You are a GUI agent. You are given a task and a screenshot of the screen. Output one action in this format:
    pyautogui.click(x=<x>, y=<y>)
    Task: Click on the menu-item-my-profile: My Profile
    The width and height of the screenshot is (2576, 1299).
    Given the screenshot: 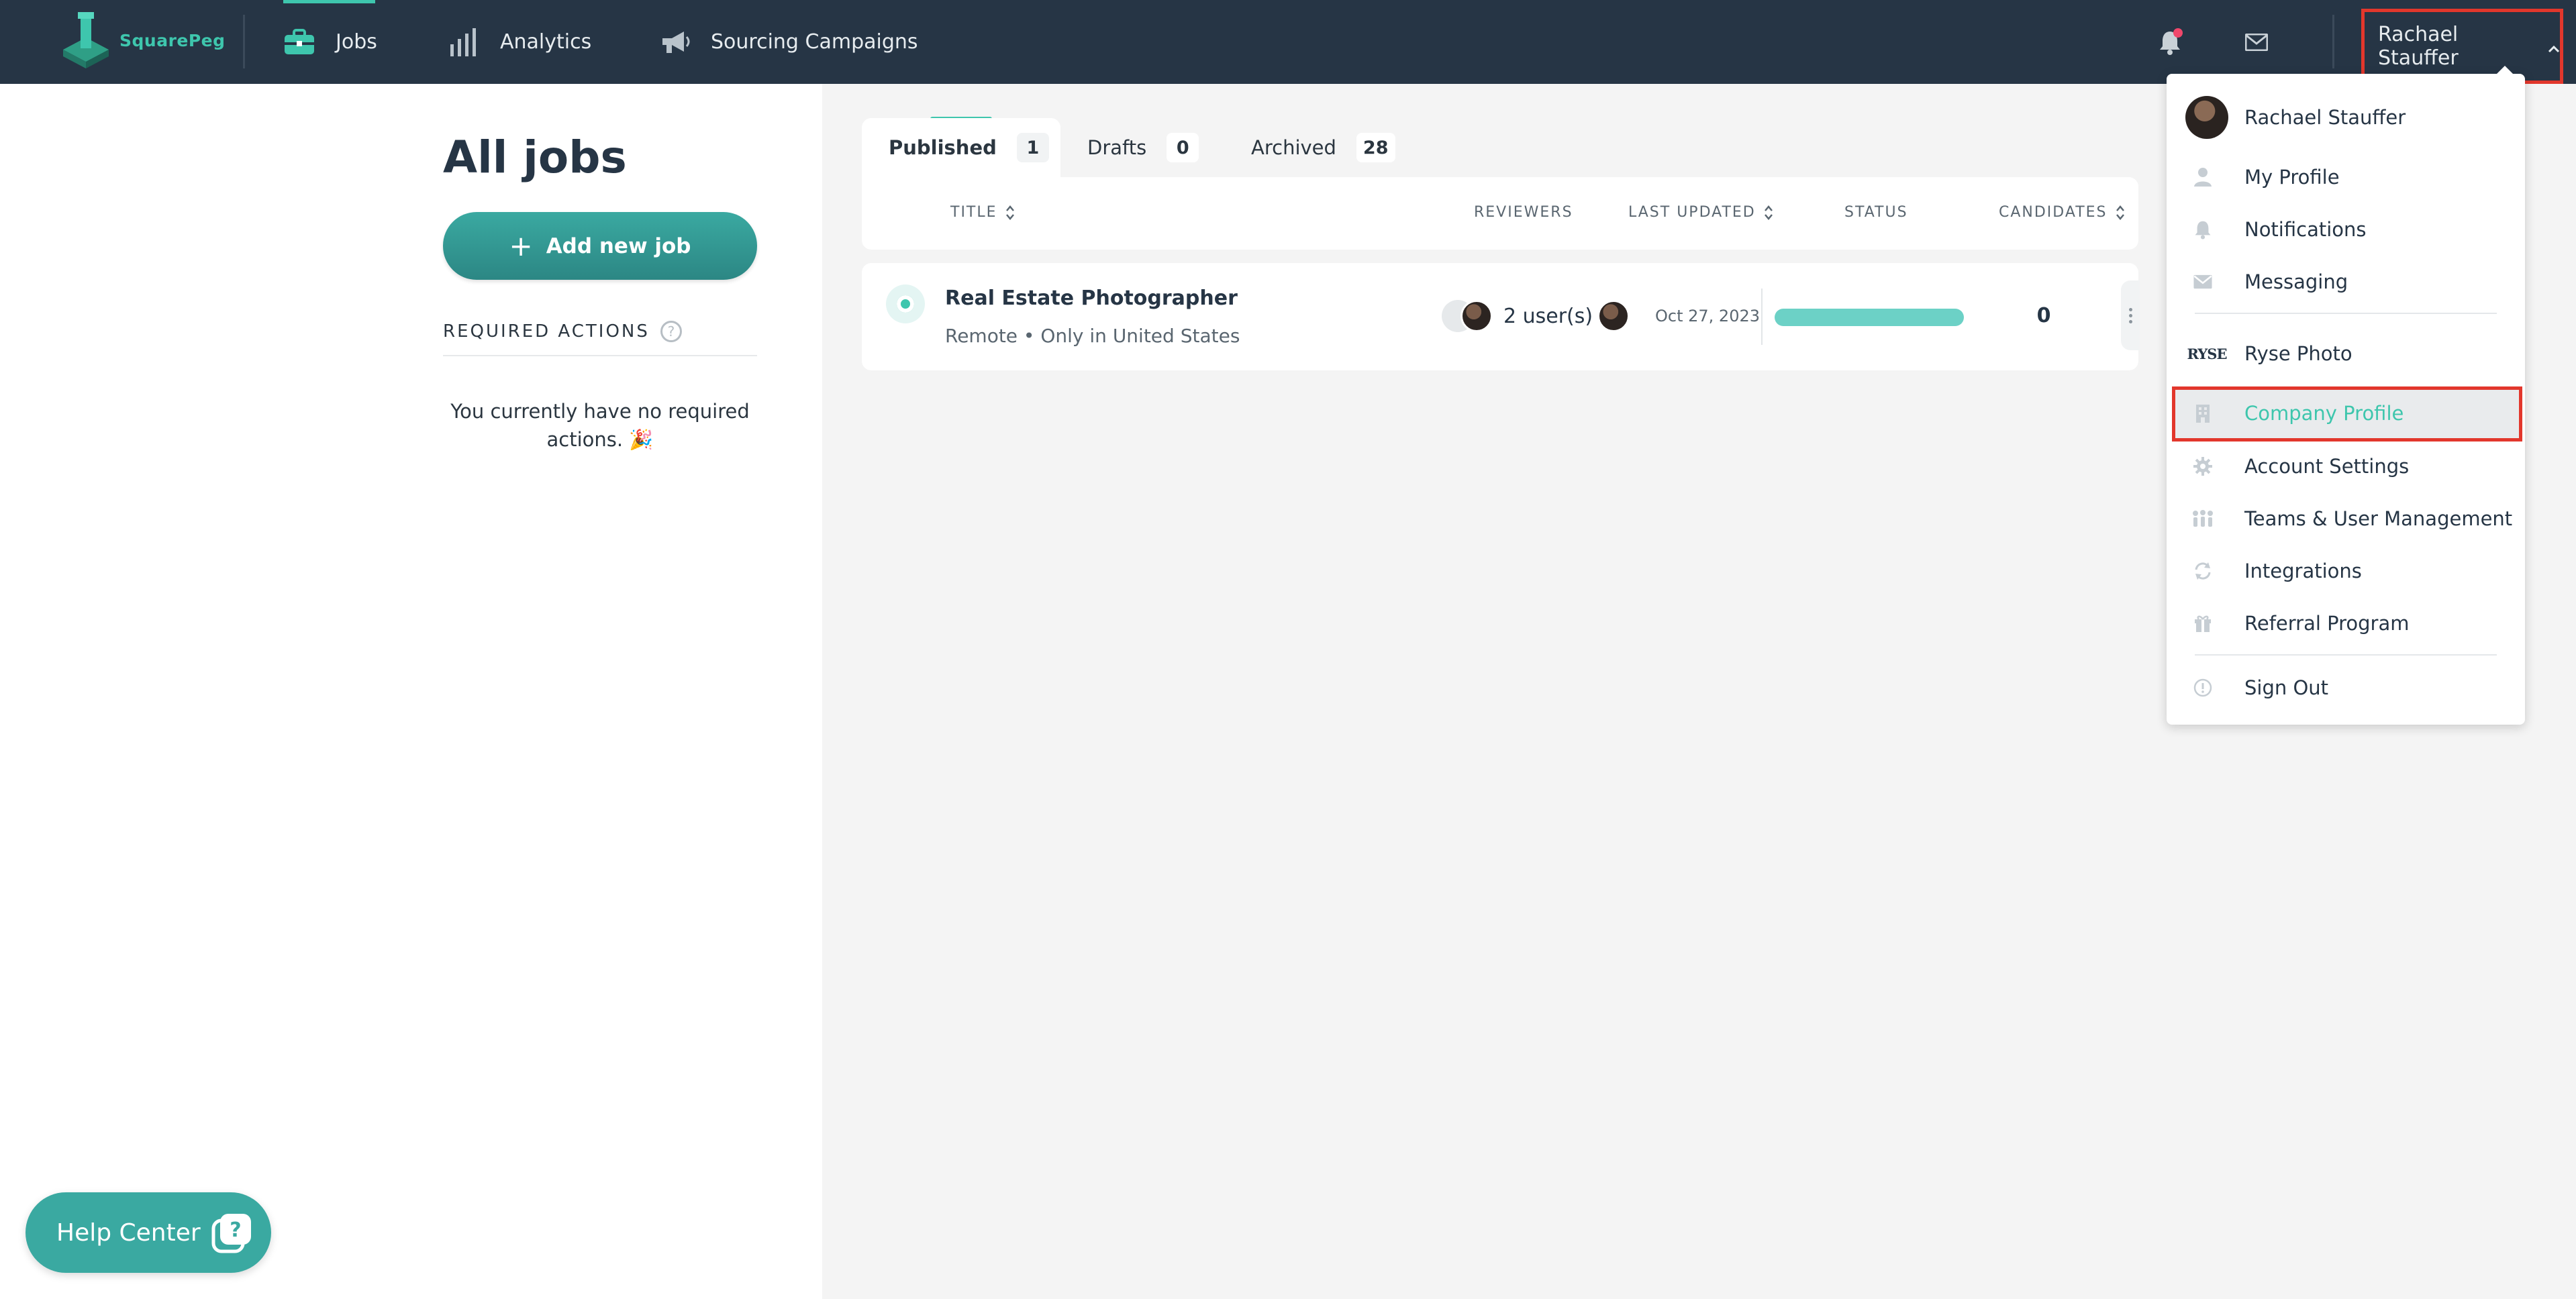 What is the action you would take?
    pyautogui.click(x=2346, y=177)
    